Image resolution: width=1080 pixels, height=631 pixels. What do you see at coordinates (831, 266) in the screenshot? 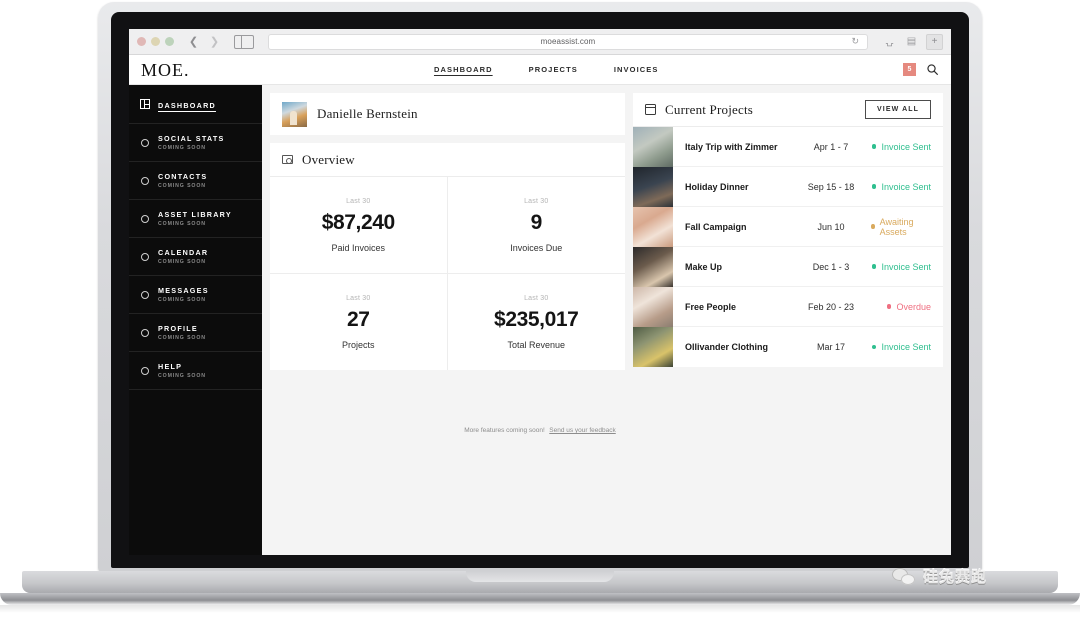
I see `project-date: Dec 1 - 3` at bounding box center [831, 266].